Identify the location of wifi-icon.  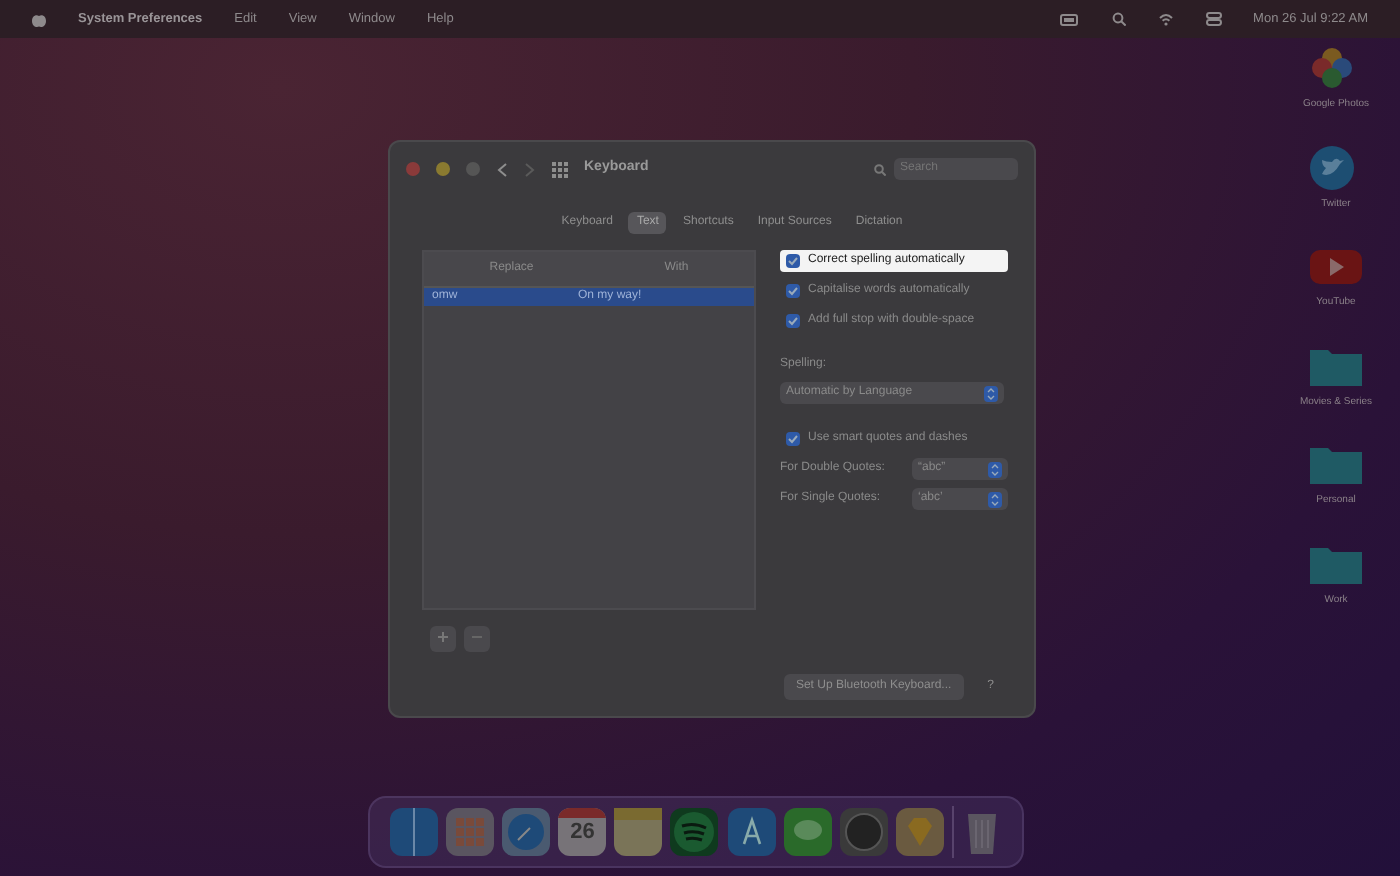
(1165, 19).